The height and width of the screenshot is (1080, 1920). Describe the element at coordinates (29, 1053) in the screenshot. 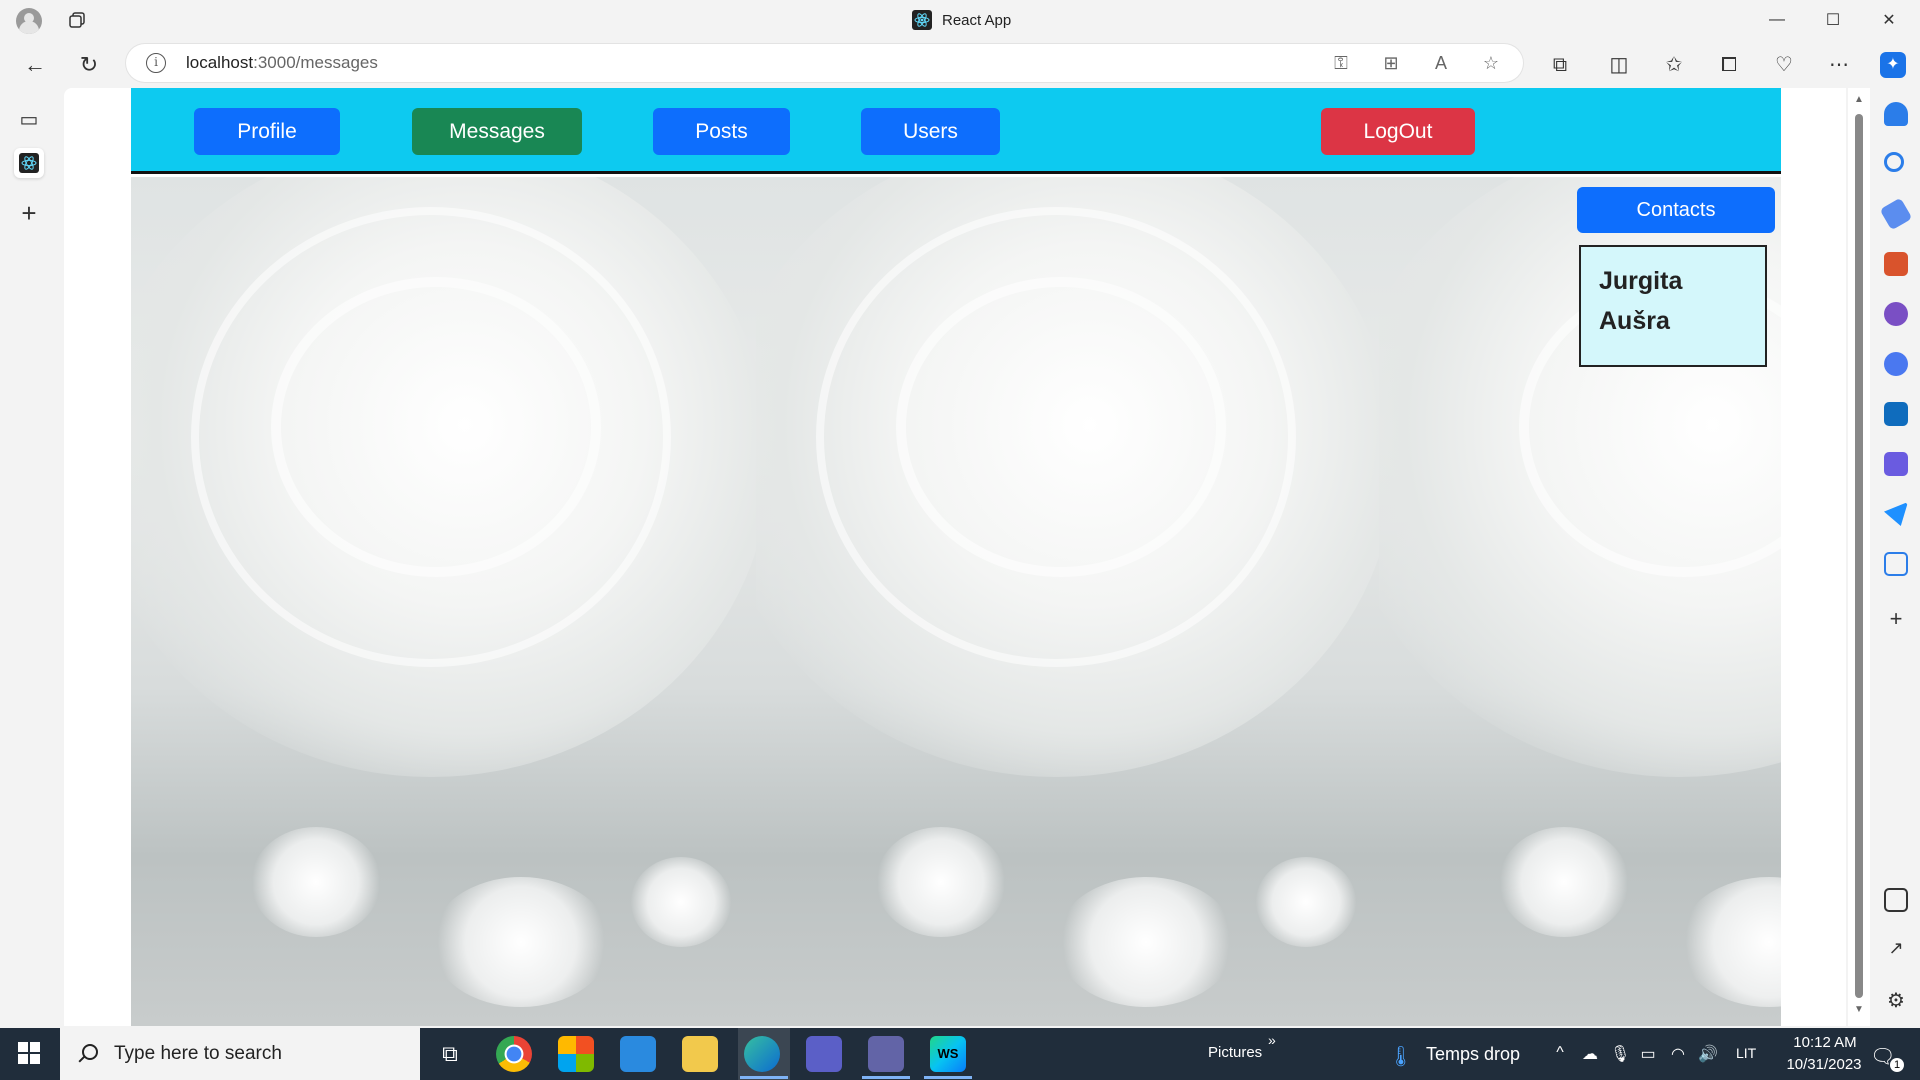

I see `windows-start-icon` at that location.